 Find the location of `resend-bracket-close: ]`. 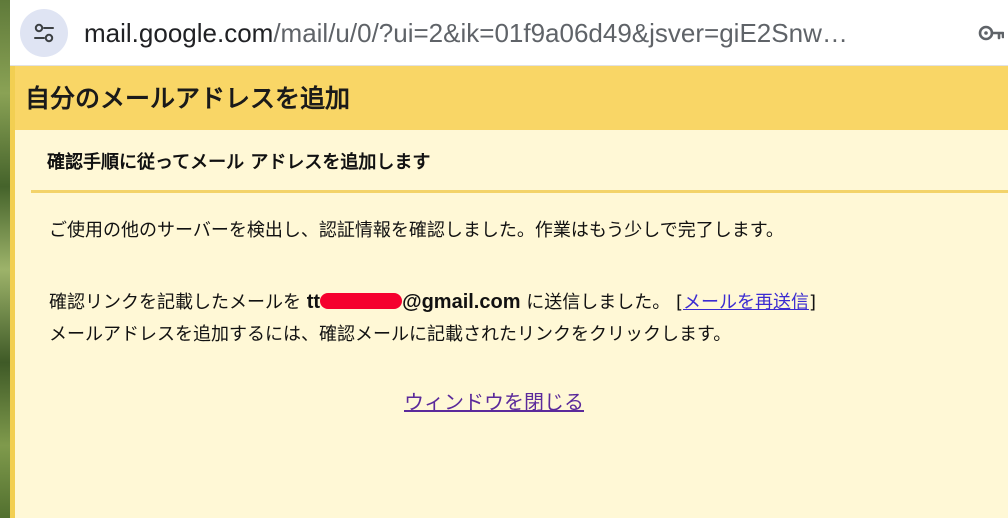

resend-bracket-close: ] is located at coordinates (812, 302).